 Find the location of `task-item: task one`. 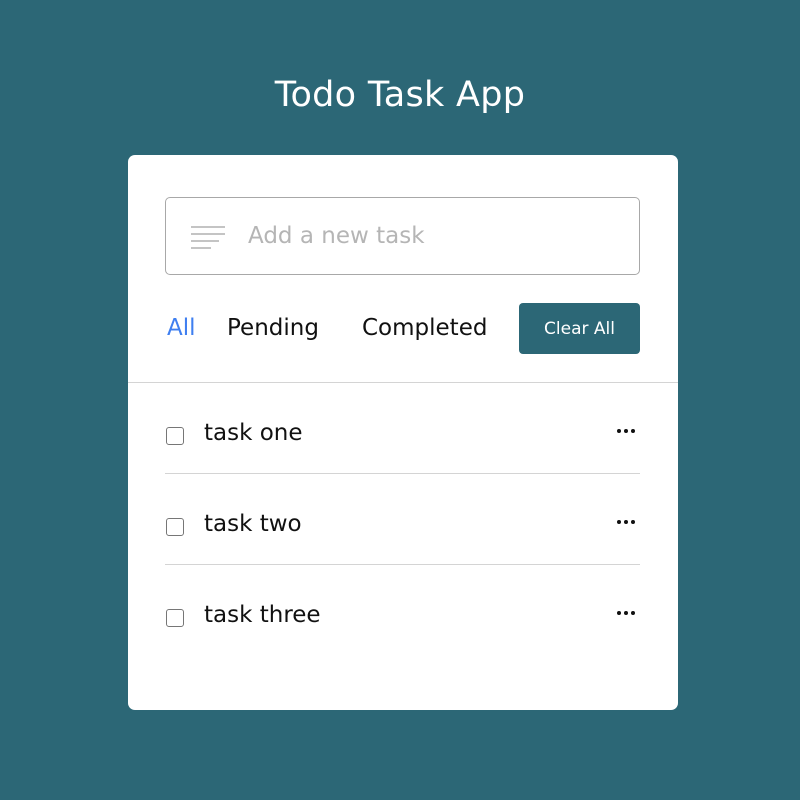

task-item: task one is located at coordinates (402, 428).